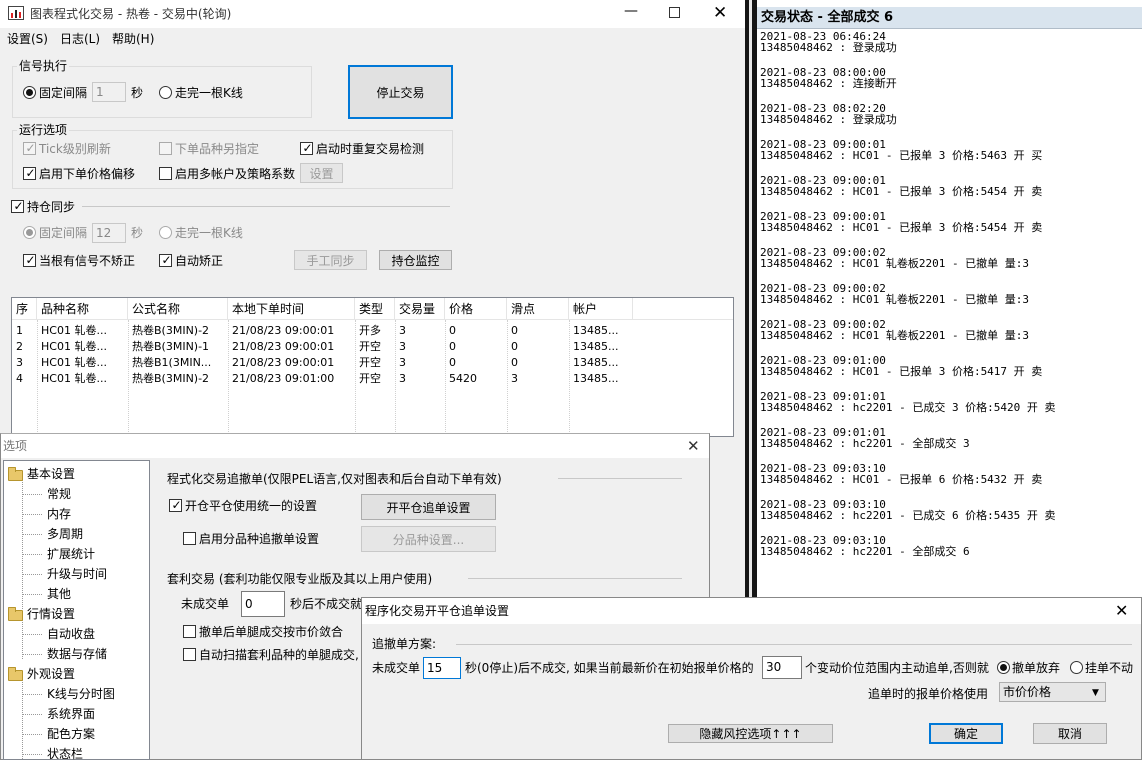 This screenshot has height=760, width=1142. I want to click on hide-risk-options-button: 隐藏风控选项↑↑↑, so click(750, 733).